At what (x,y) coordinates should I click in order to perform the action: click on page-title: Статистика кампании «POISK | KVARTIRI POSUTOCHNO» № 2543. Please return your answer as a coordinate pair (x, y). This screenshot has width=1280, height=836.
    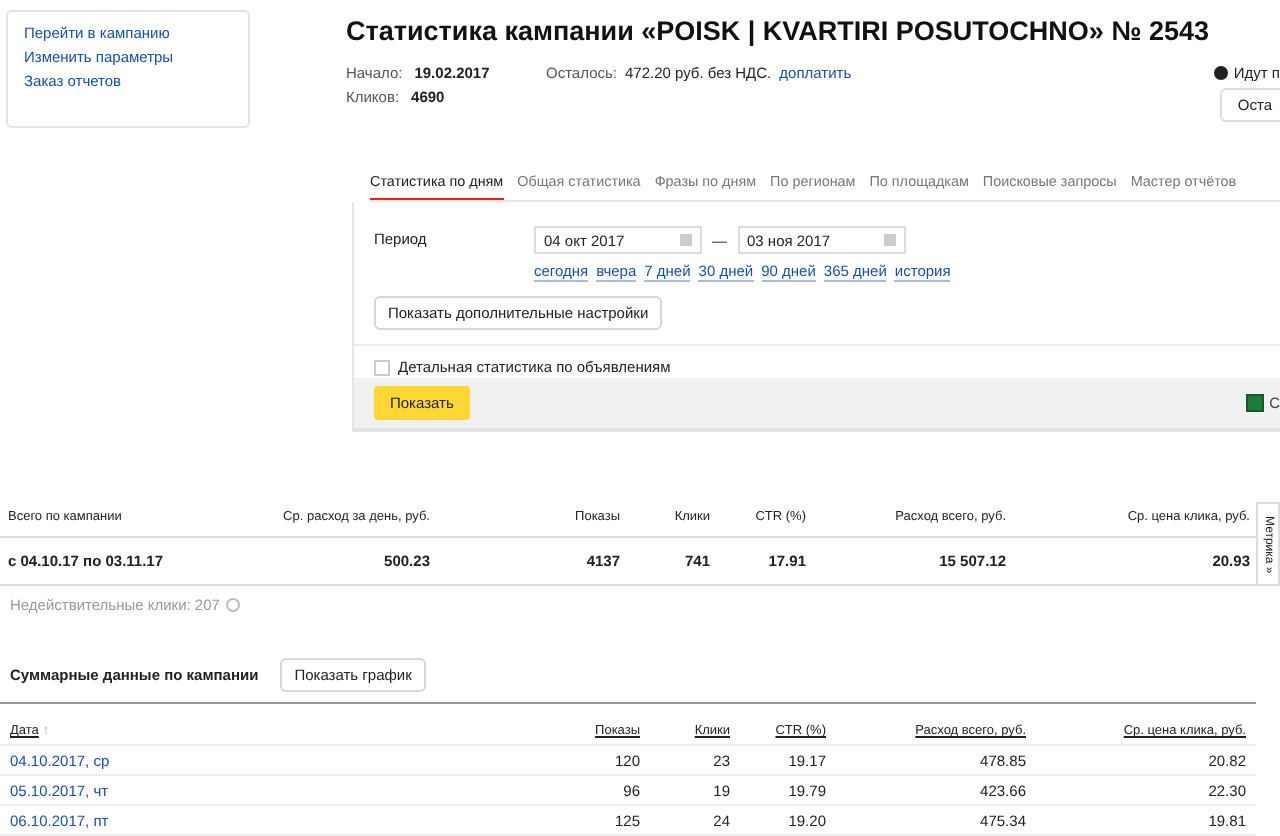
    Looking at the image, I should click on (779, 31).